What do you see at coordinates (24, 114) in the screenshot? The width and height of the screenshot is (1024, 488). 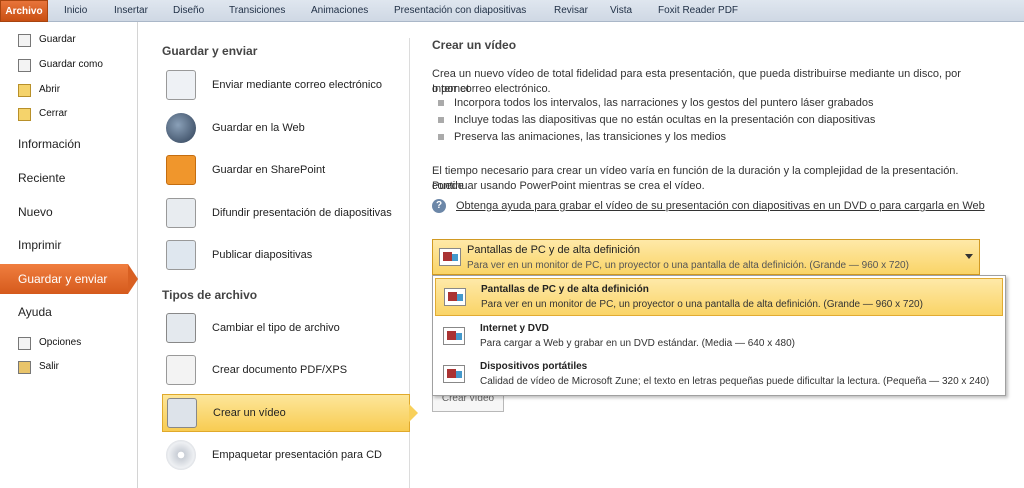 I see `folder-close-icon` at bounding box center [24, 114].